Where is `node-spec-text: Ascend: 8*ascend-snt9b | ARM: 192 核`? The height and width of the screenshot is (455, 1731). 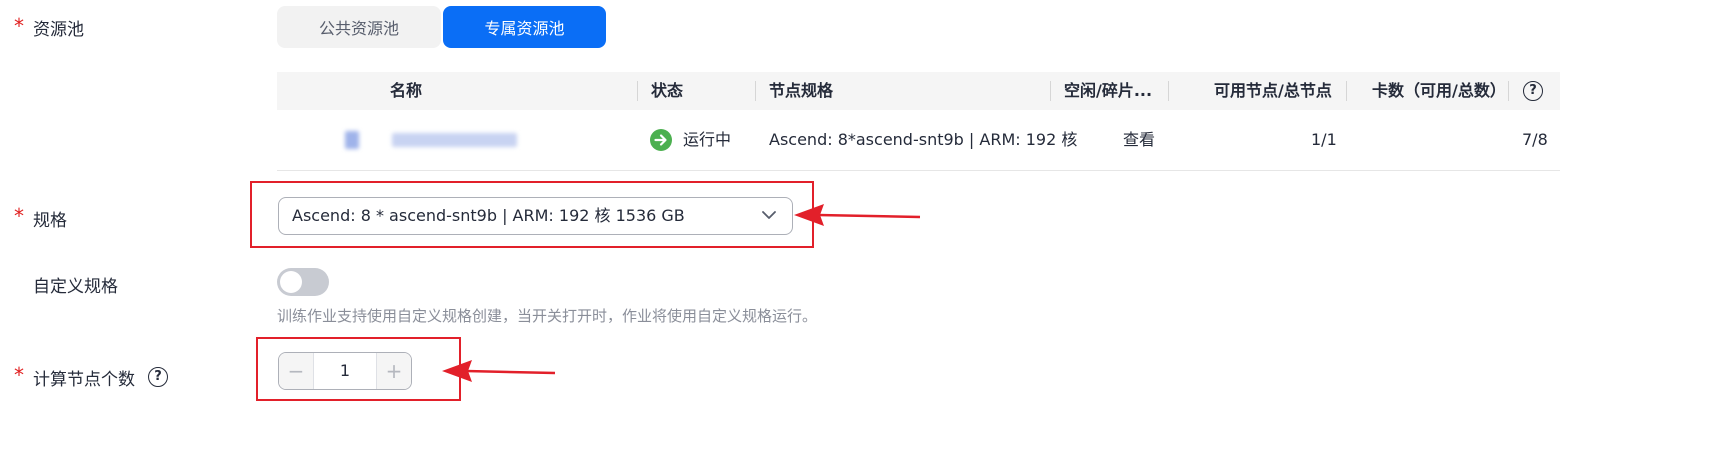 node-spec-text: Ascend: 8*ascend-snt9b | ARM: 192 核 is located at coordinates (923, 139).